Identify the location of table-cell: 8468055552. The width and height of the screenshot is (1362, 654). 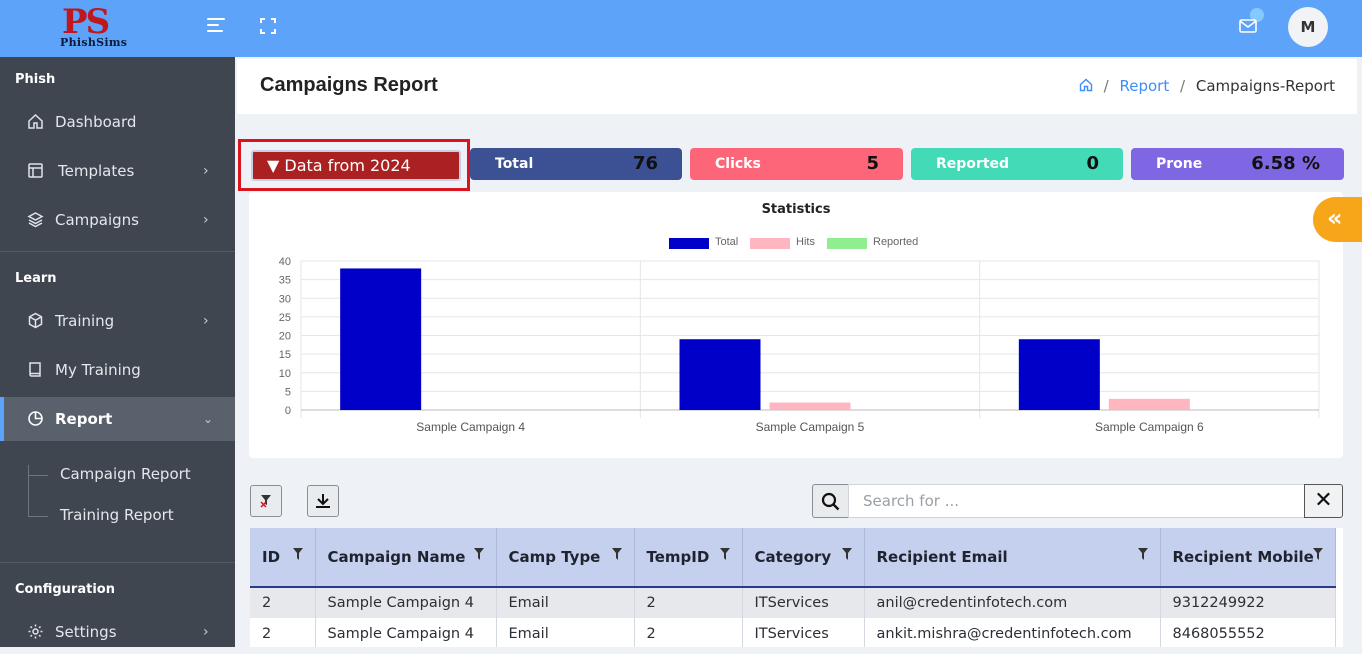
(1248, 632).